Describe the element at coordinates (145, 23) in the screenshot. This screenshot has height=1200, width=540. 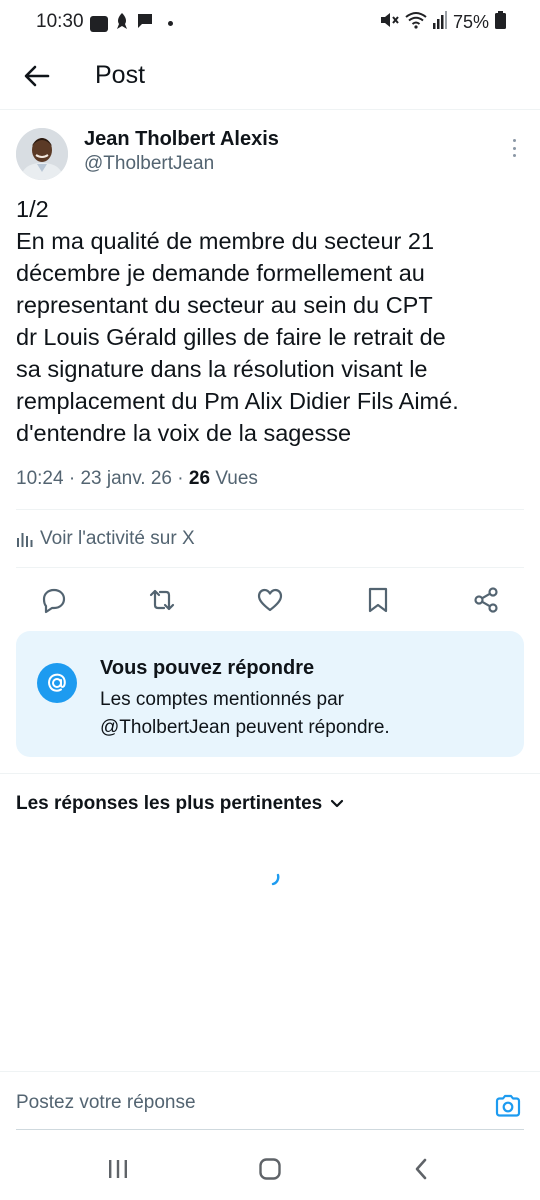
I see `message-icon` at that location.